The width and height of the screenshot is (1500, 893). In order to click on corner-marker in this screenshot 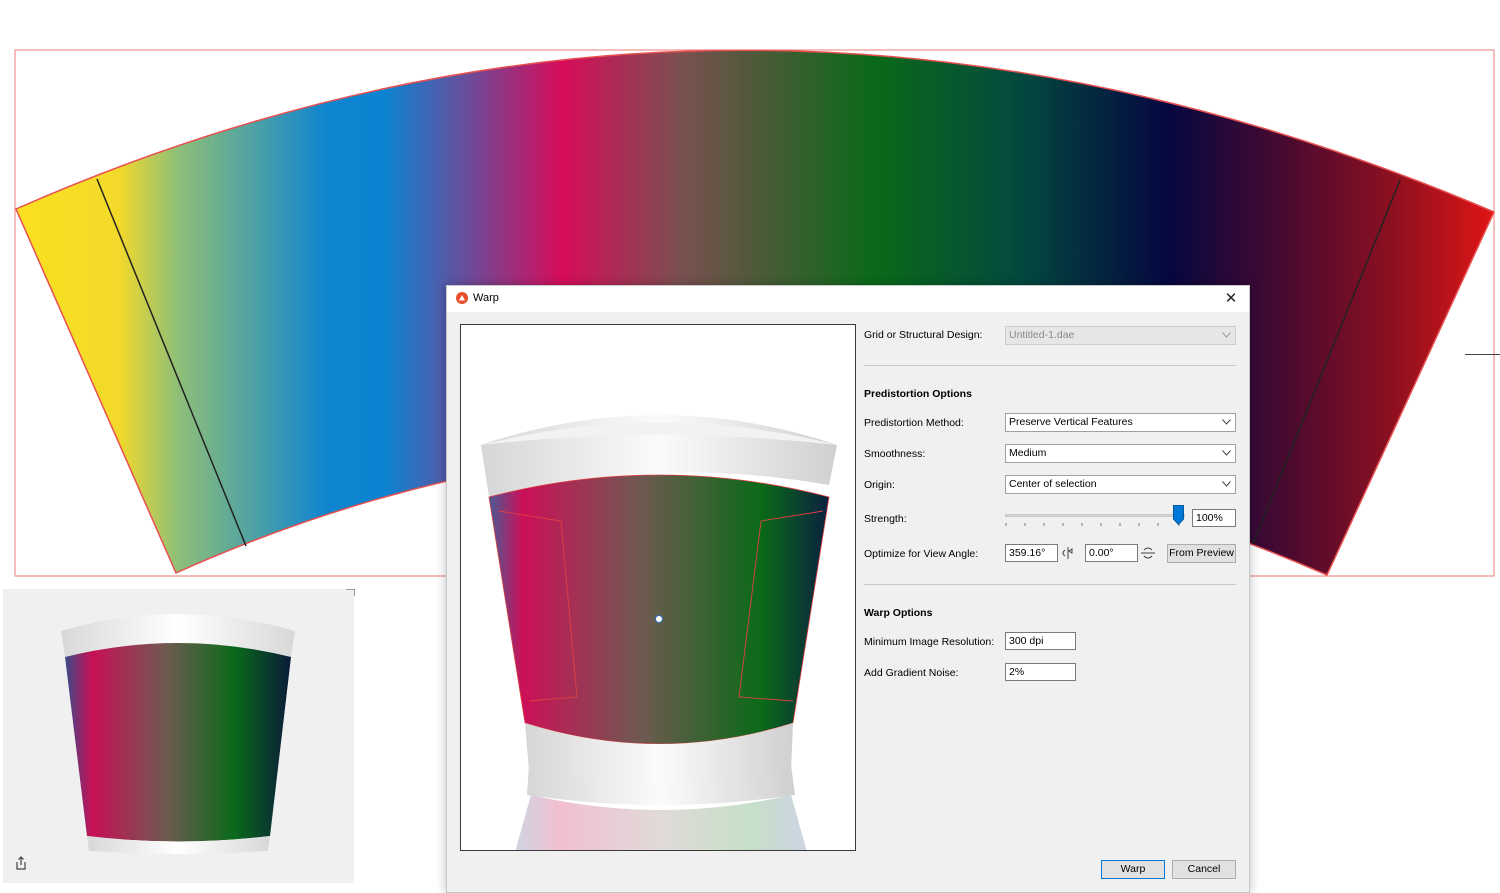, I will do `click(350, 592)`.